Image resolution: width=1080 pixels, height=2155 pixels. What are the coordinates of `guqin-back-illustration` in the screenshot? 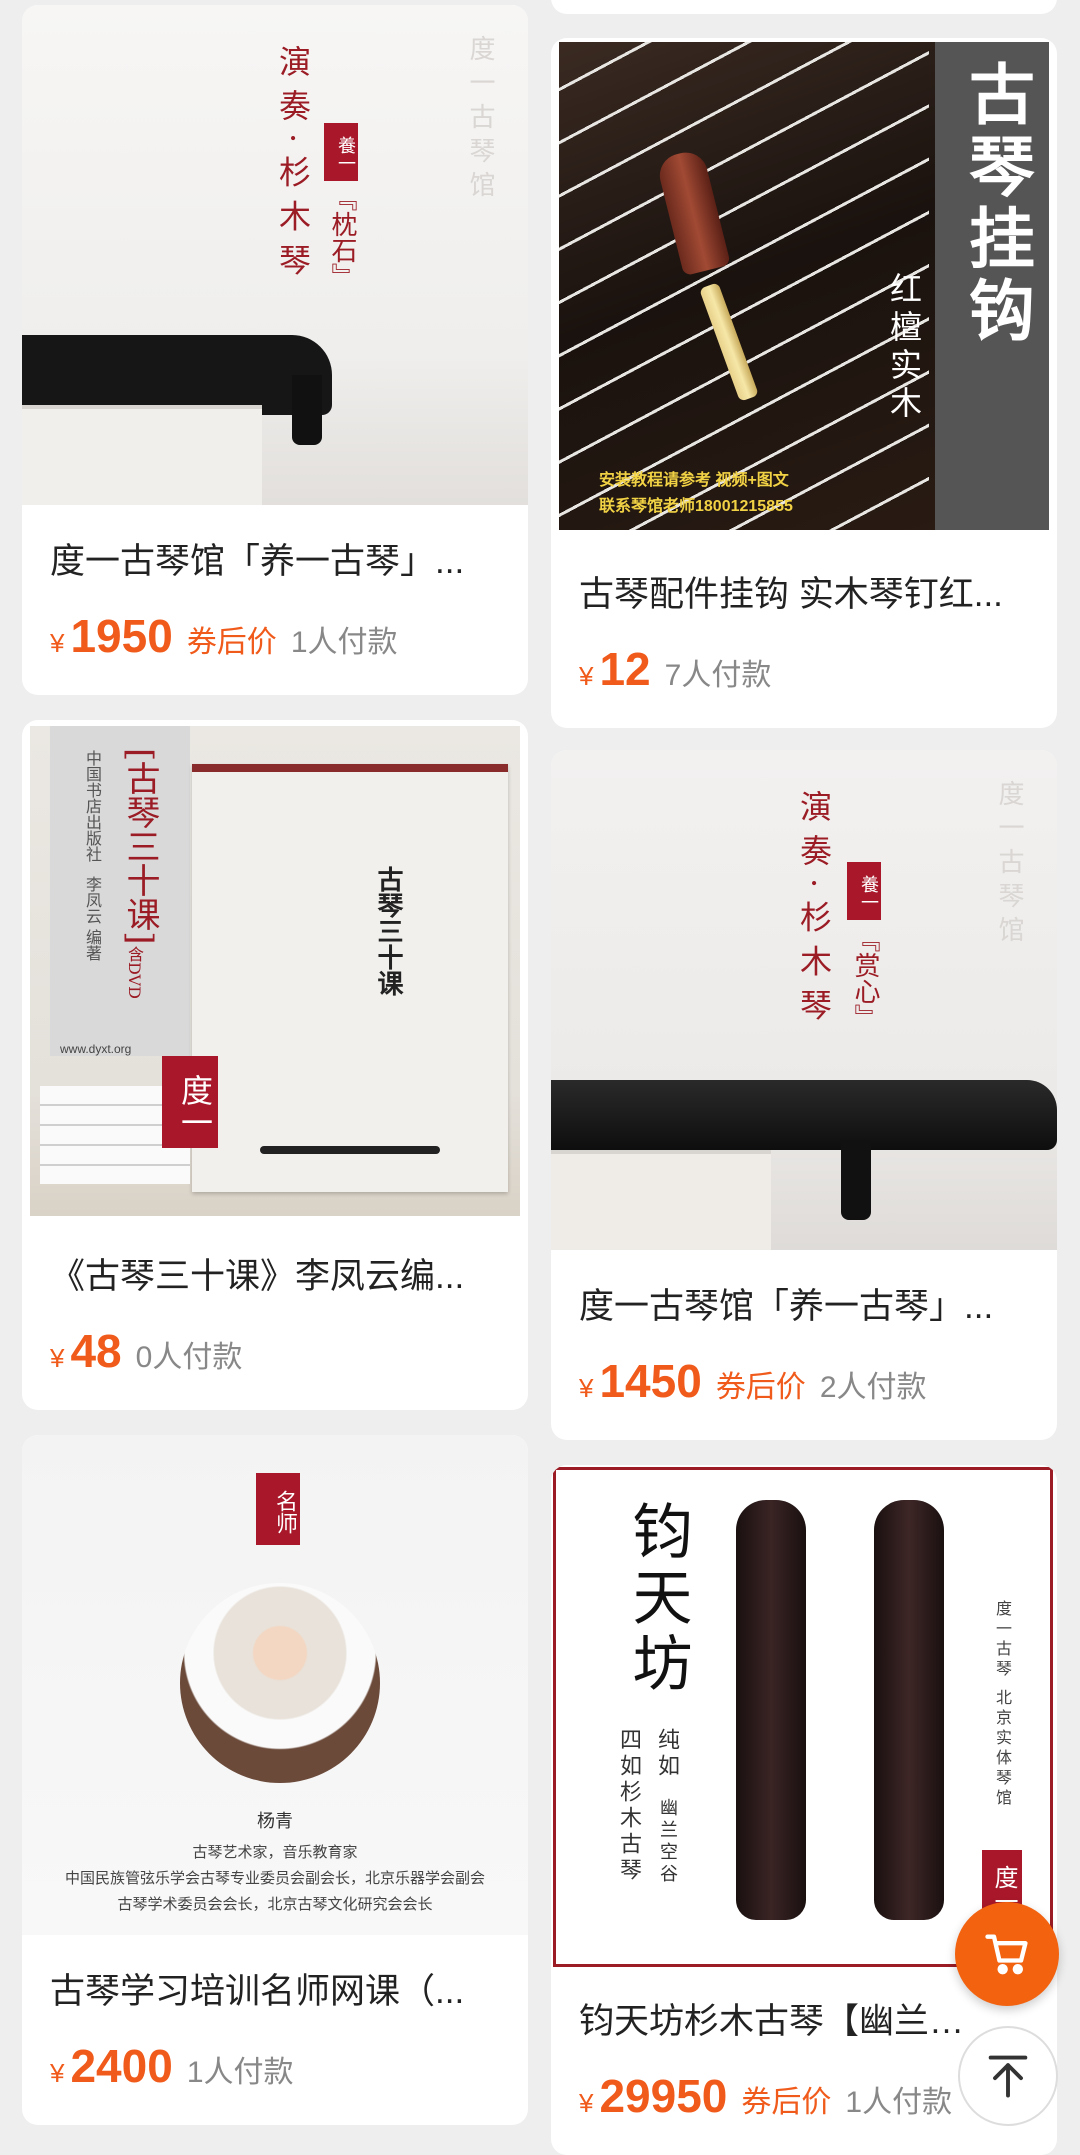 It's located at (909, 1710).